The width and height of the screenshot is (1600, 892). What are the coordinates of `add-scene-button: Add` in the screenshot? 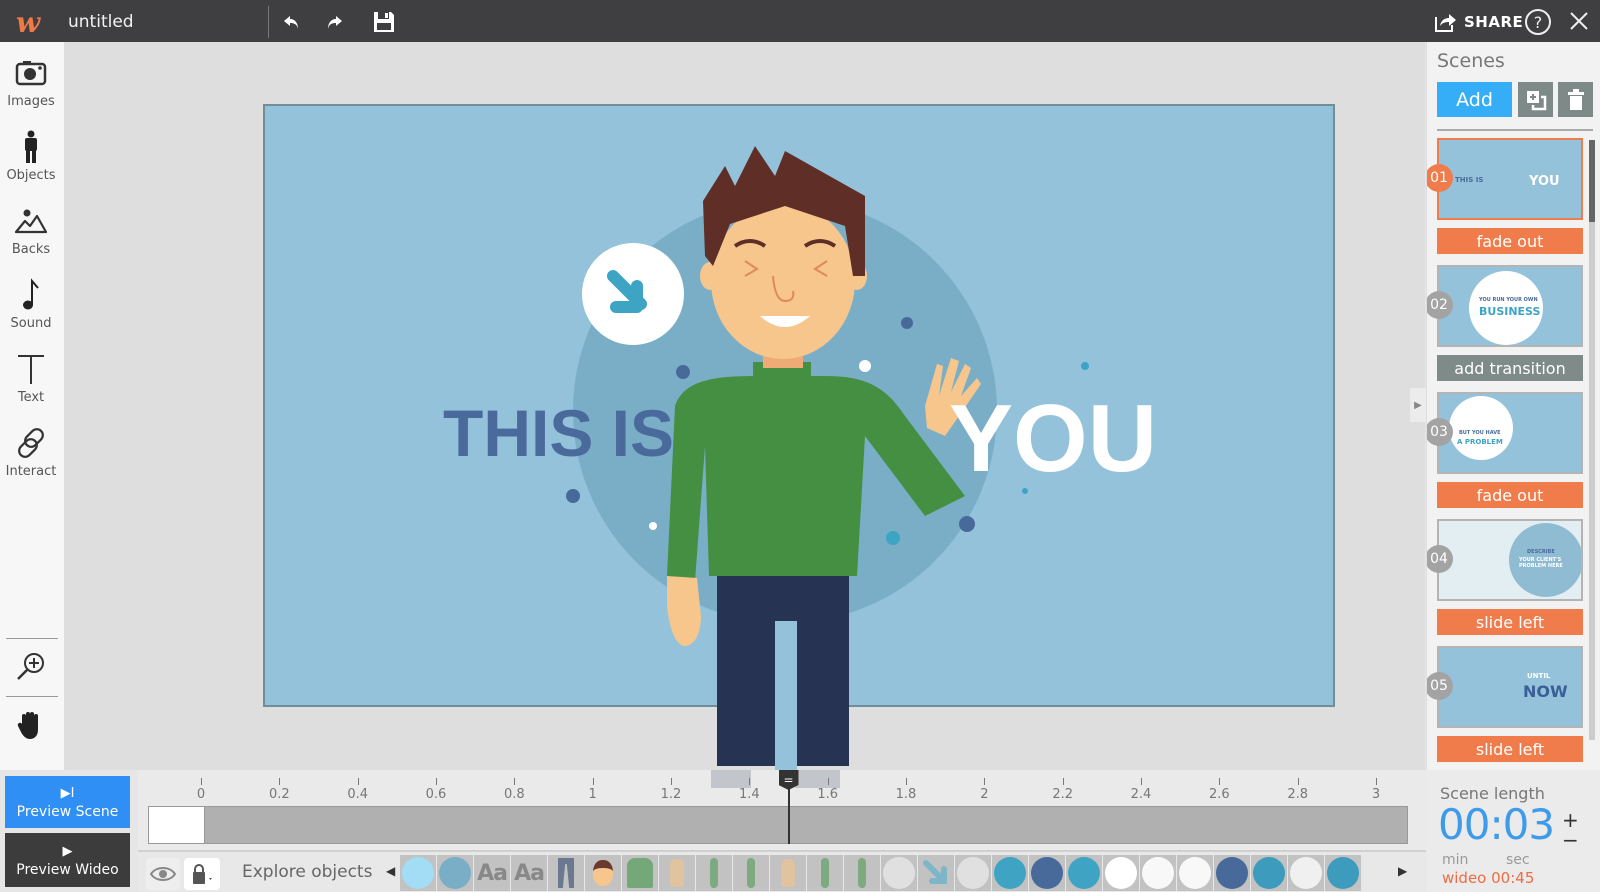 It's located at (1474, 99).